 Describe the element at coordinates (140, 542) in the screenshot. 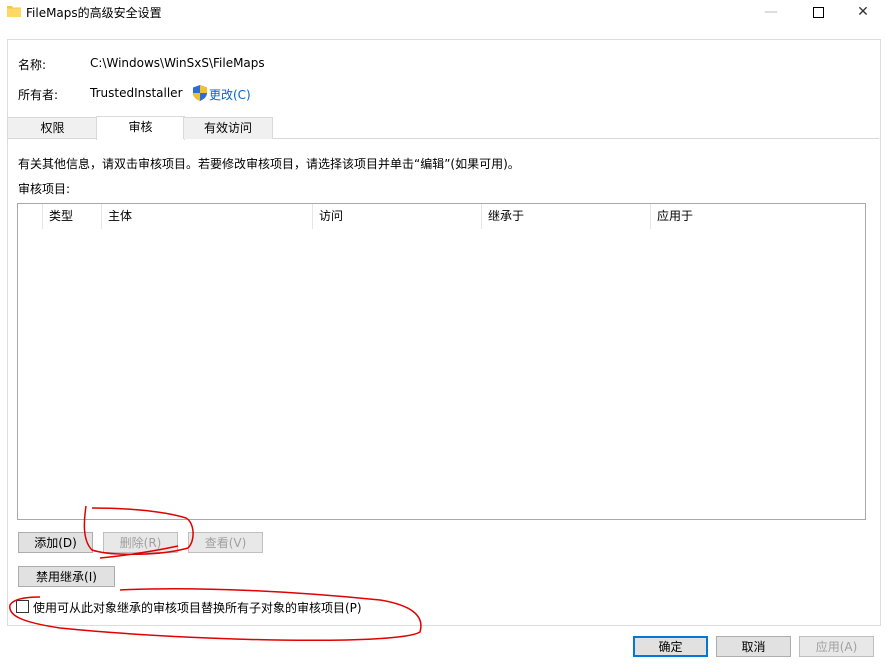

I see `remove-button: 删除(R)` at that location.